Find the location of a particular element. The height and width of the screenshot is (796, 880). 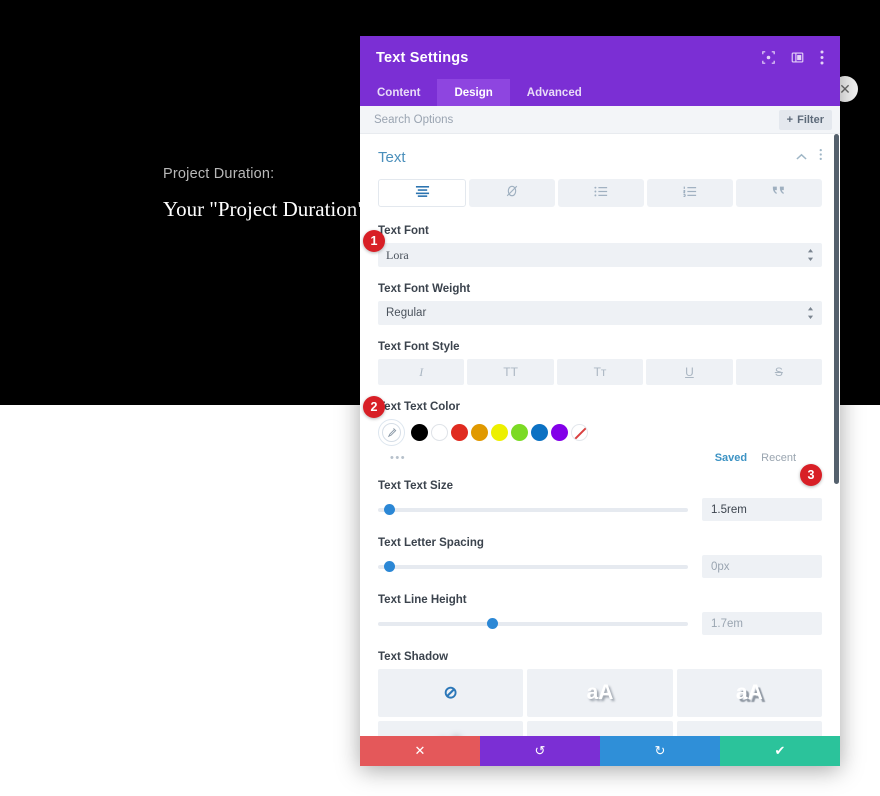

uppercase-button: TT is located at coordinates (510, 372).